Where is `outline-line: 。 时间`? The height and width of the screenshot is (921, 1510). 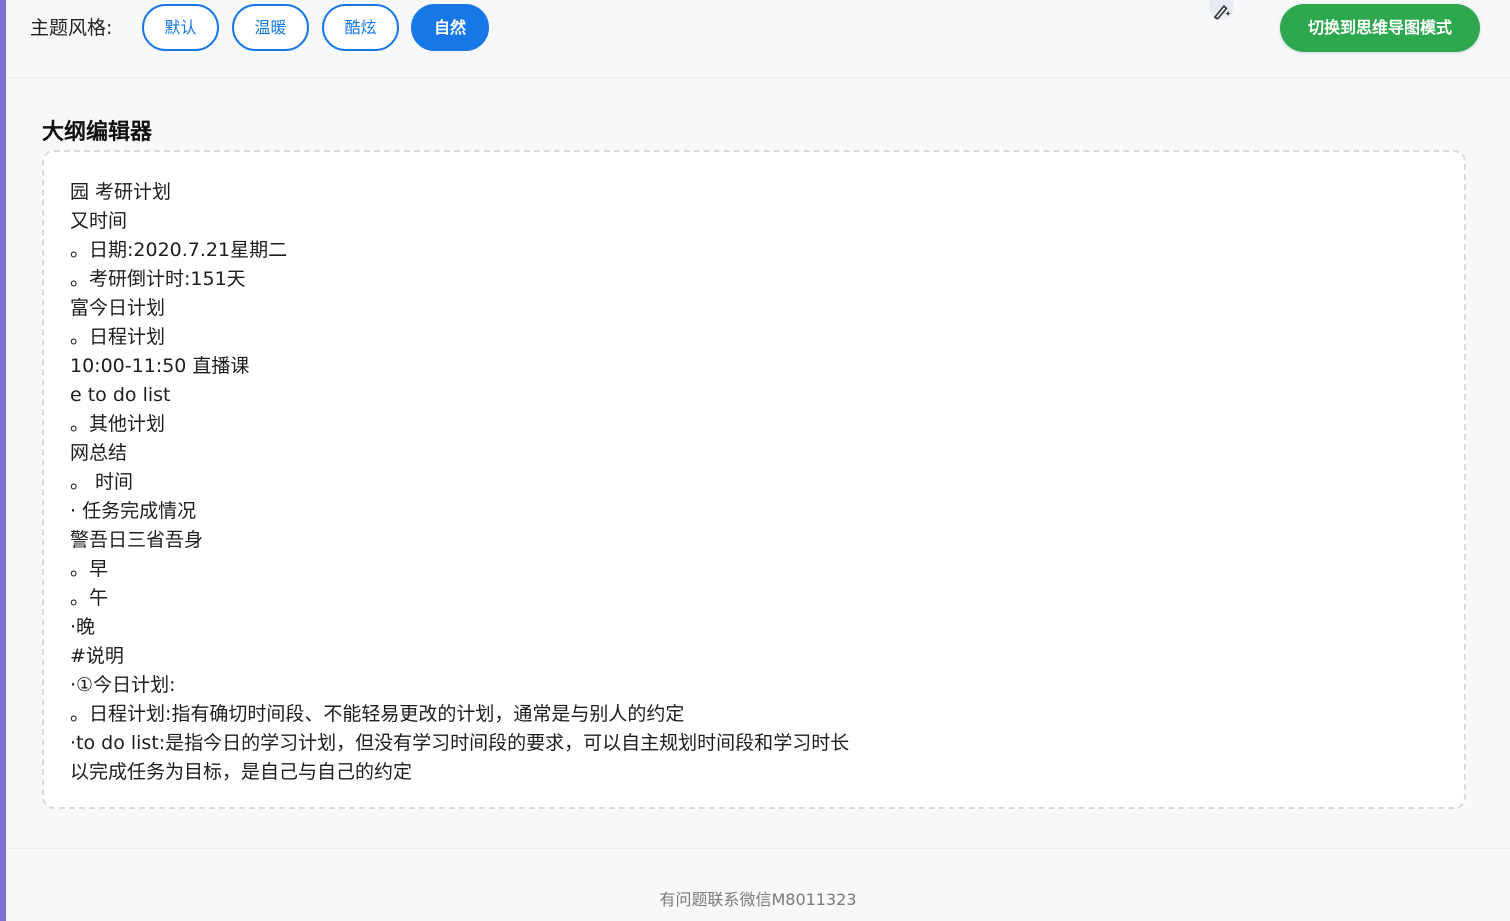 outline-line: 。 时间 is located at coordinates (754, 482).